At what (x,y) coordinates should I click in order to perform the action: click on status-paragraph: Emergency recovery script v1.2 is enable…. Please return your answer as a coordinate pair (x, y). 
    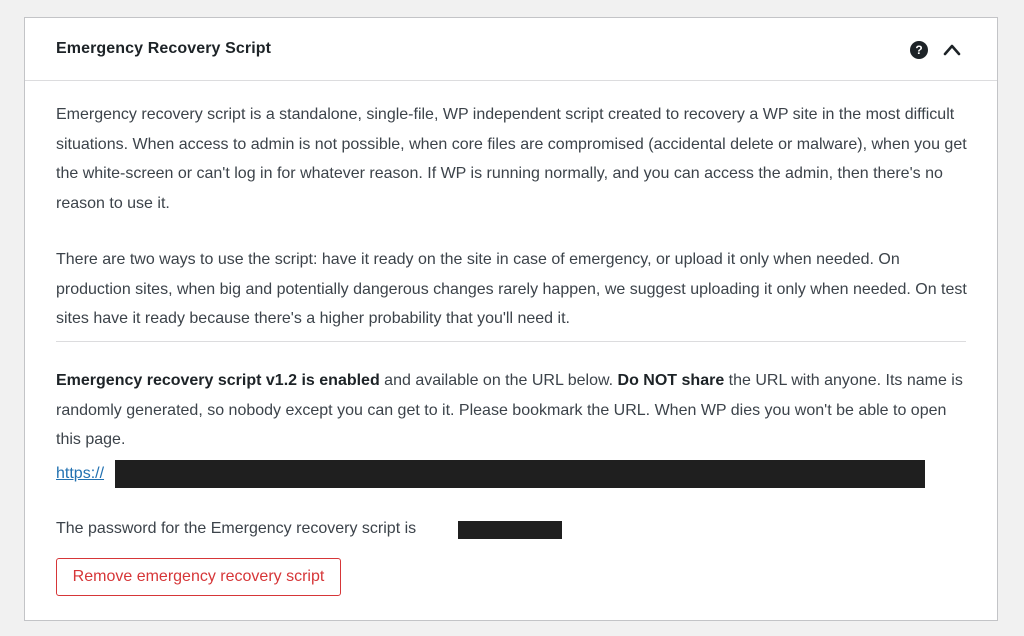
    Looking at the image, I should click on (512, 410).